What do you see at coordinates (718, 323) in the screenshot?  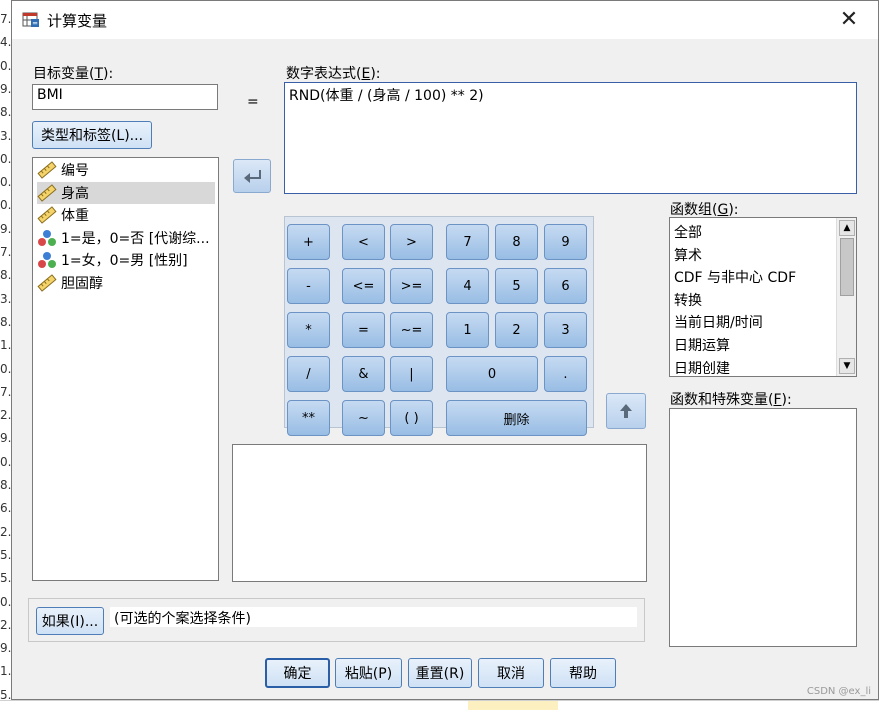 I see `function-group-item: 当前日期/时间` at bounding box center [718, 323].